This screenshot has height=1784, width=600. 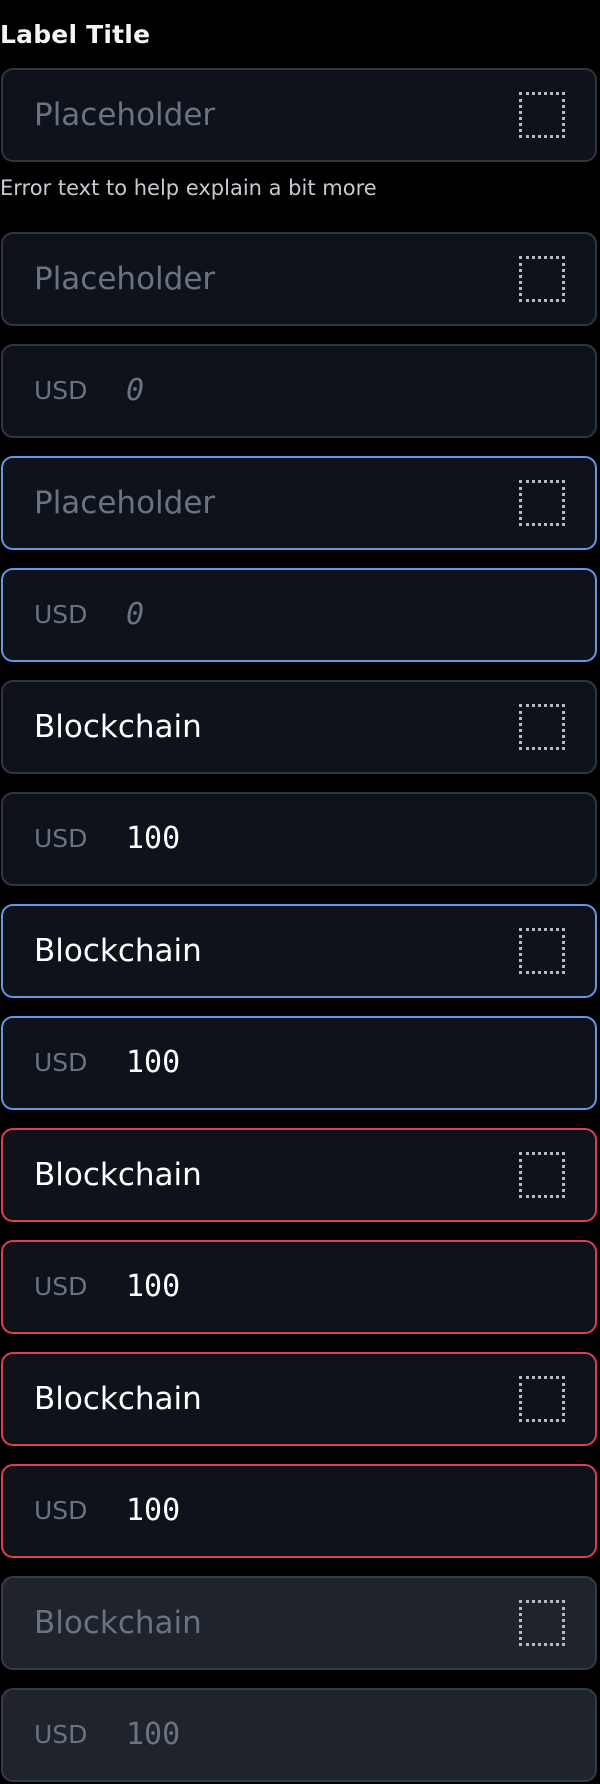 I want to click on text-field-disabled: Blockchain, so click(x=299, y=1623).